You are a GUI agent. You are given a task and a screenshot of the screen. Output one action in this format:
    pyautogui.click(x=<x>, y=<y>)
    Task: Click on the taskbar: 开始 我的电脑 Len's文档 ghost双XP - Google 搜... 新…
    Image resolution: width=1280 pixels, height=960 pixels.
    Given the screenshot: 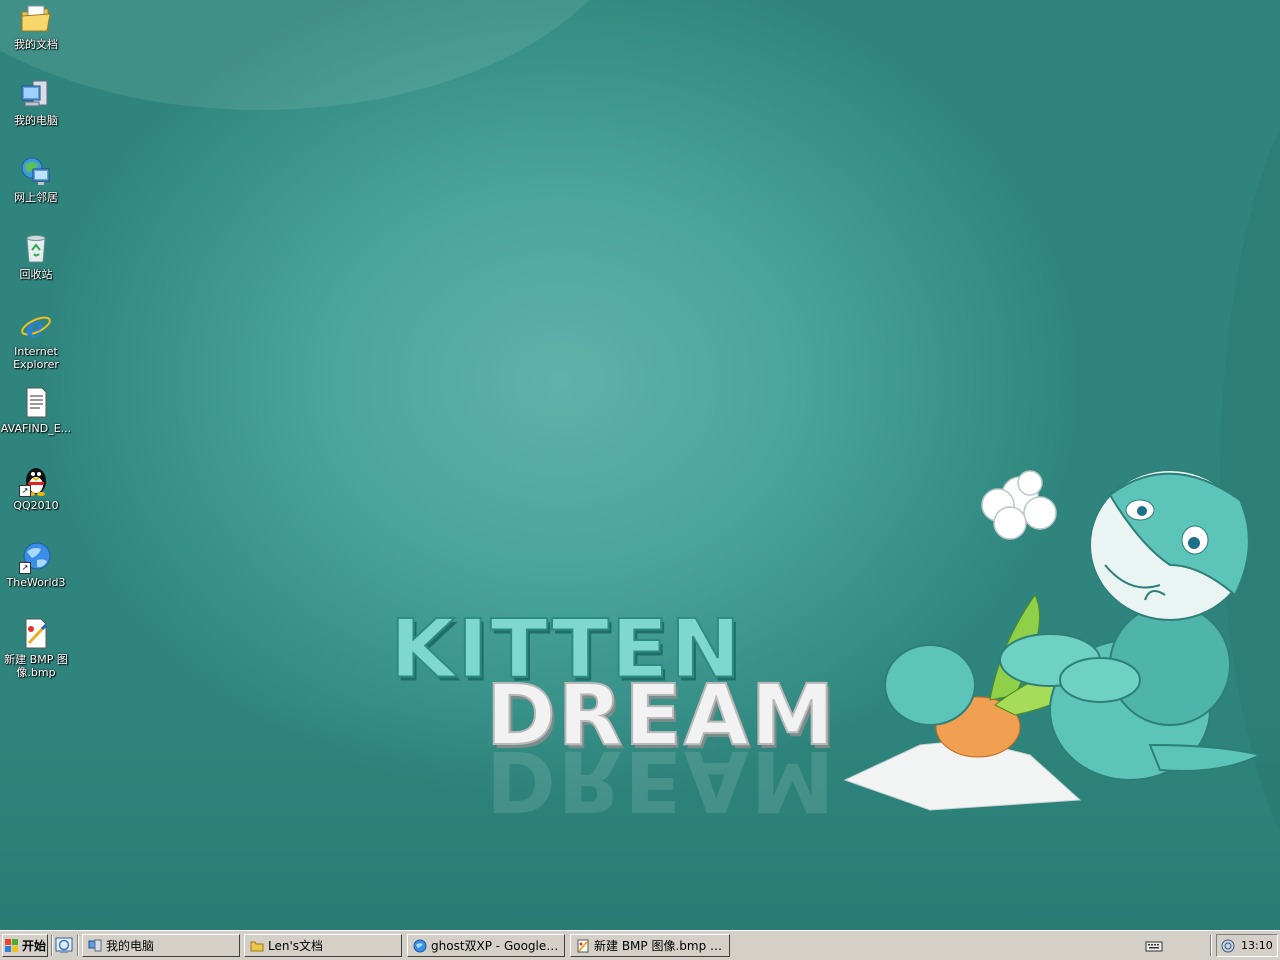 What is the action you would take?
    pyautogui.click(x=640, y=945)
    